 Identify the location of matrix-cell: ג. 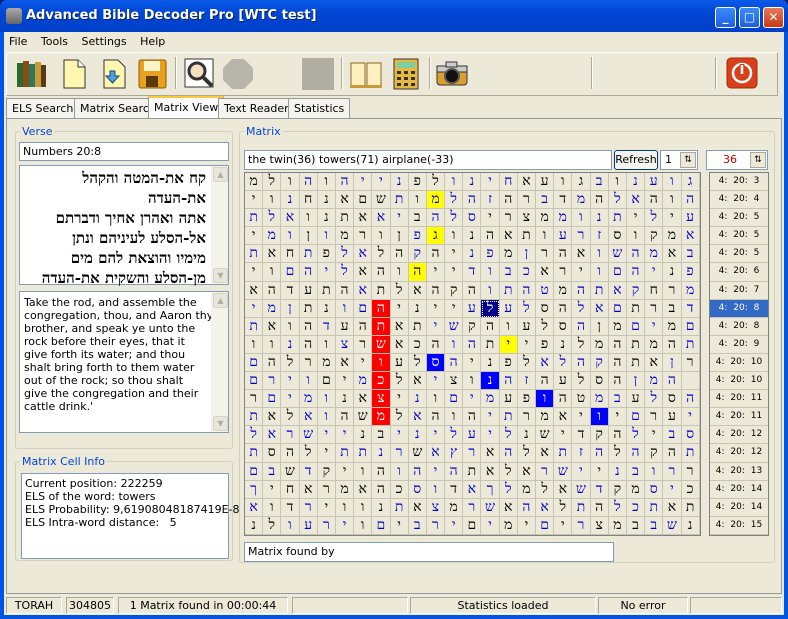
(690, 182).